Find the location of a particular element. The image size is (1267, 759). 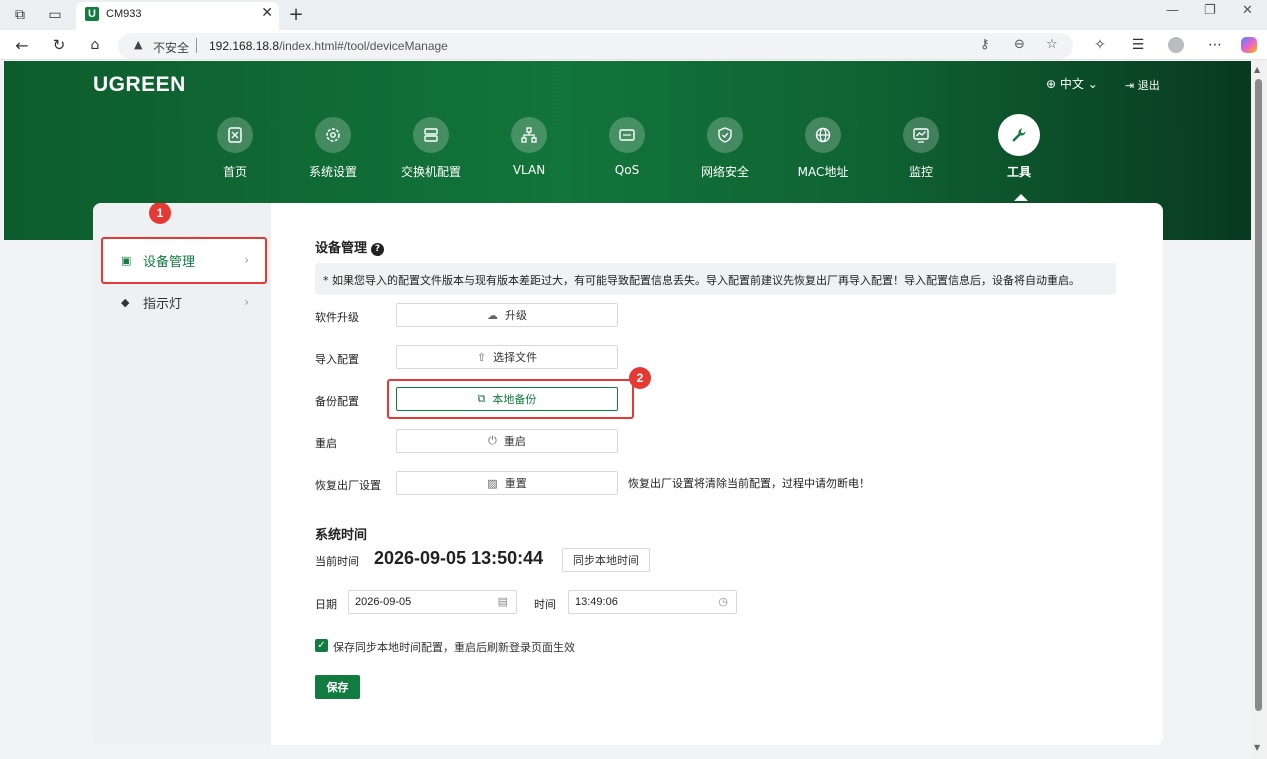

nav-monitor: 监控 is located at coordinates (921, 148).